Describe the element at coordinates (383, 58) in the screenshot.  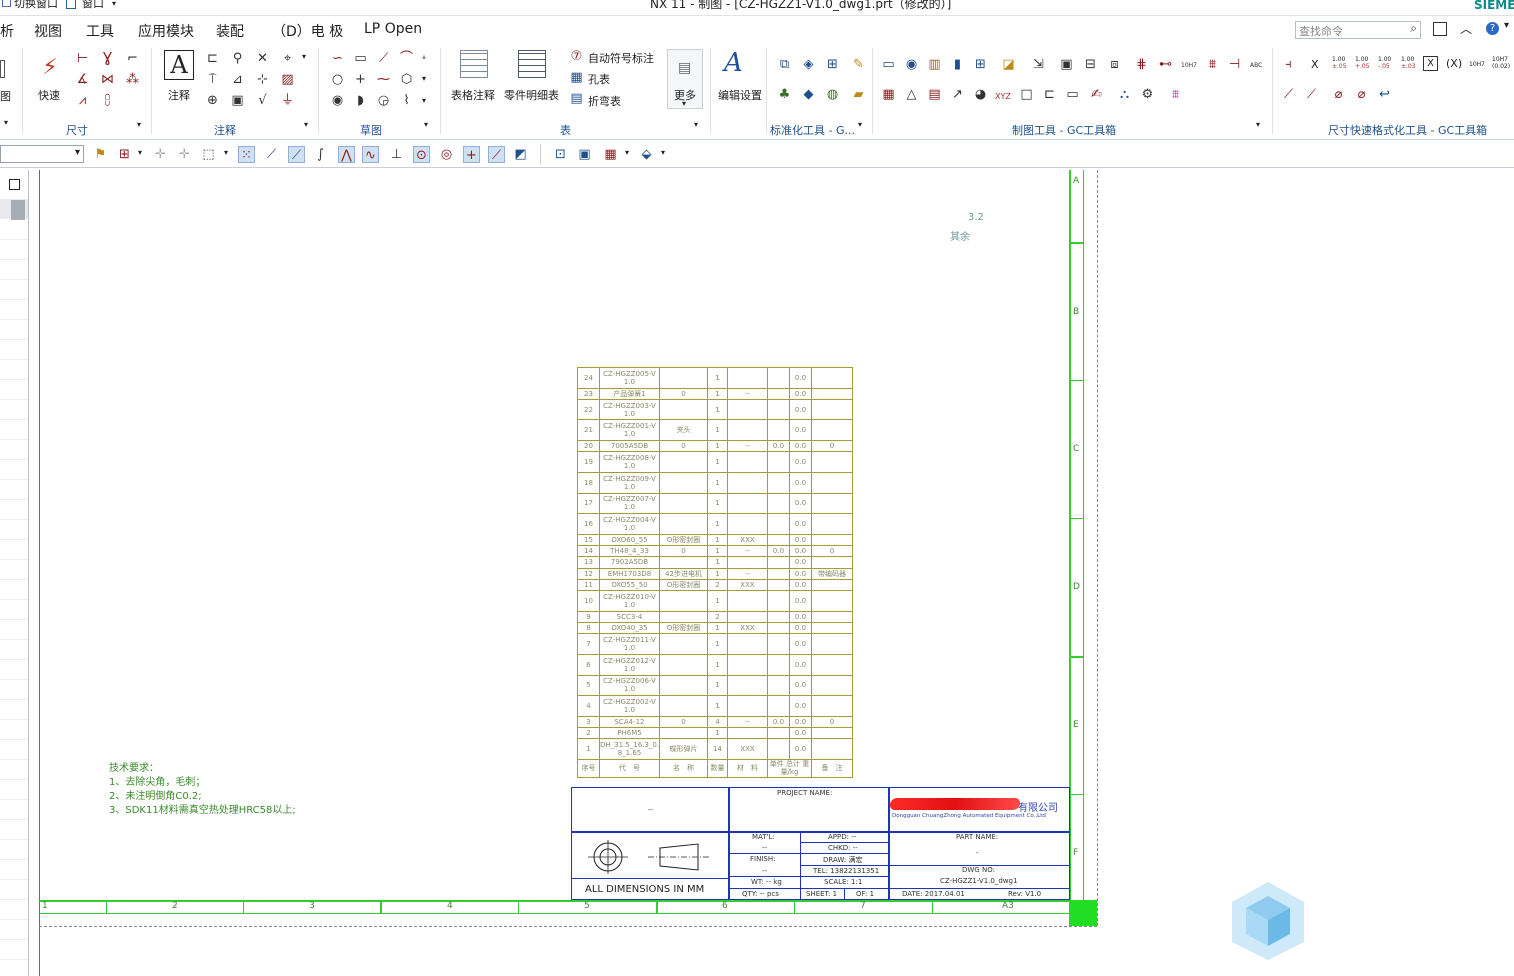
I see `line-icon: ⟋` at that location.